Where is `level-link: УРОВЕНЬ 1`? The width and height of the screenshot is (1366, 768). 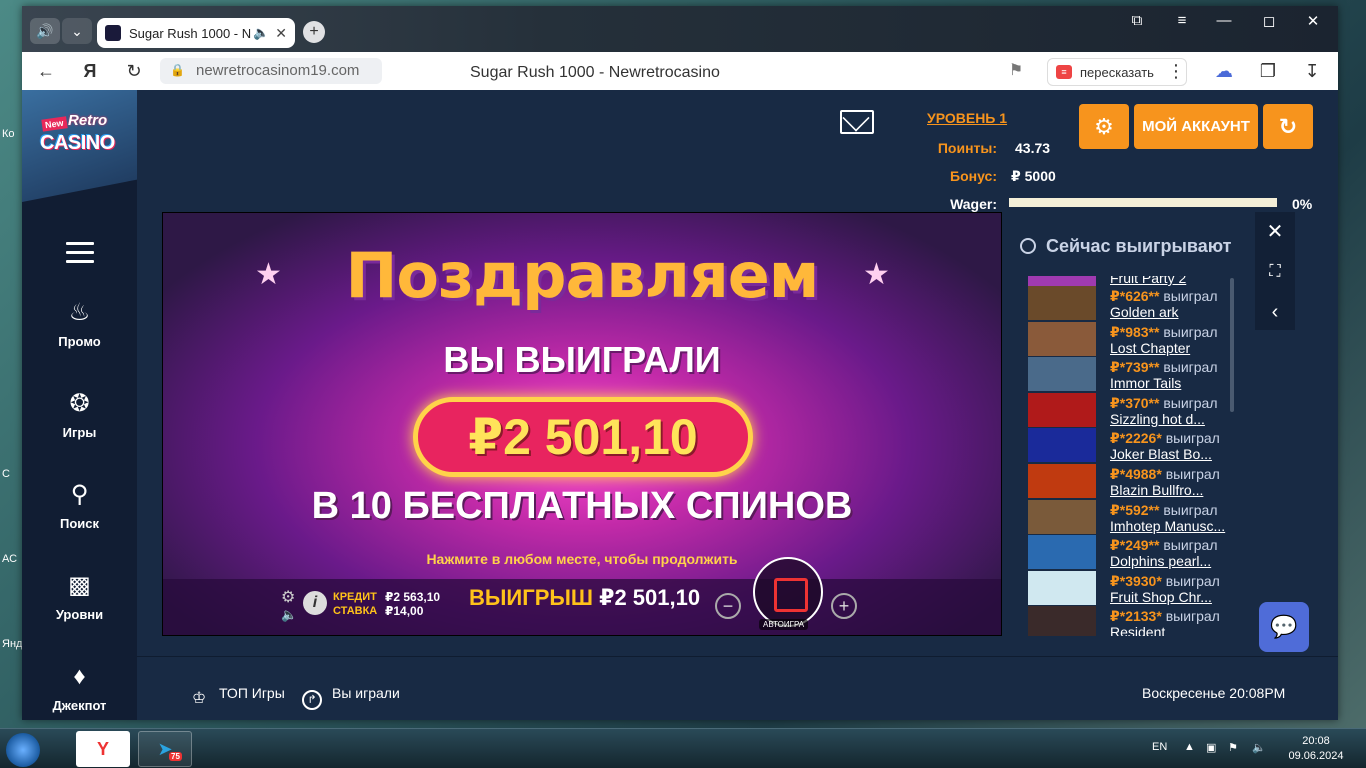
level-link: УРОВЕНЬ 1 is located at coordinates (967, 118).